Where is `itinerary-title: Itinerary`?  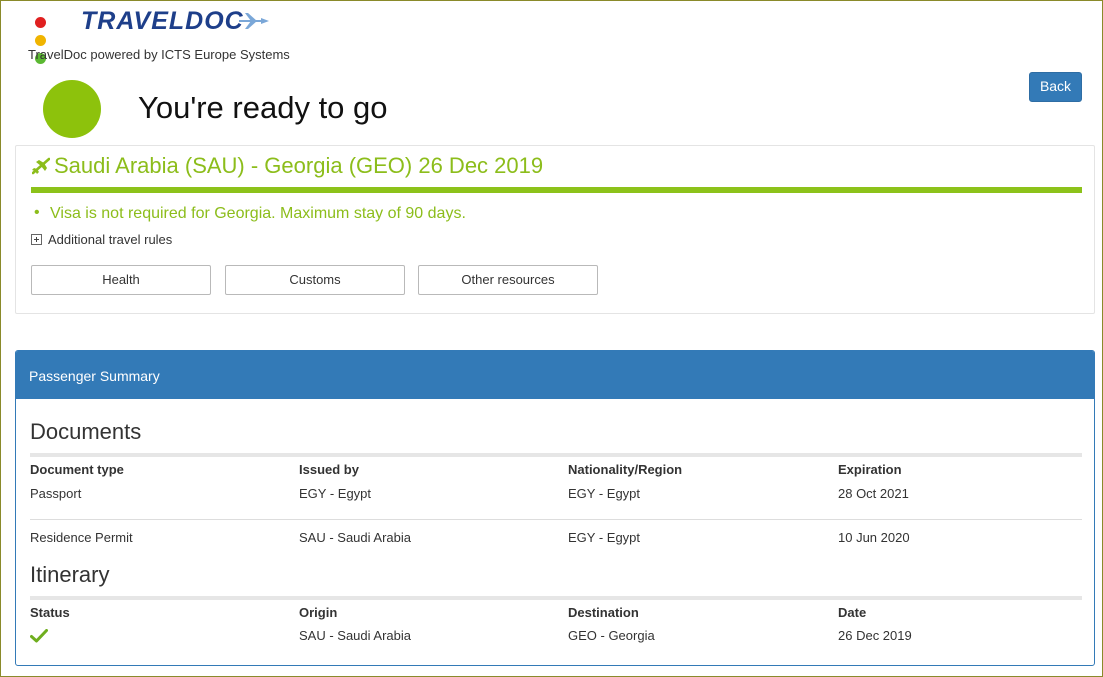 itinerary-title: Itinerary is located at coordinates (70, 574).